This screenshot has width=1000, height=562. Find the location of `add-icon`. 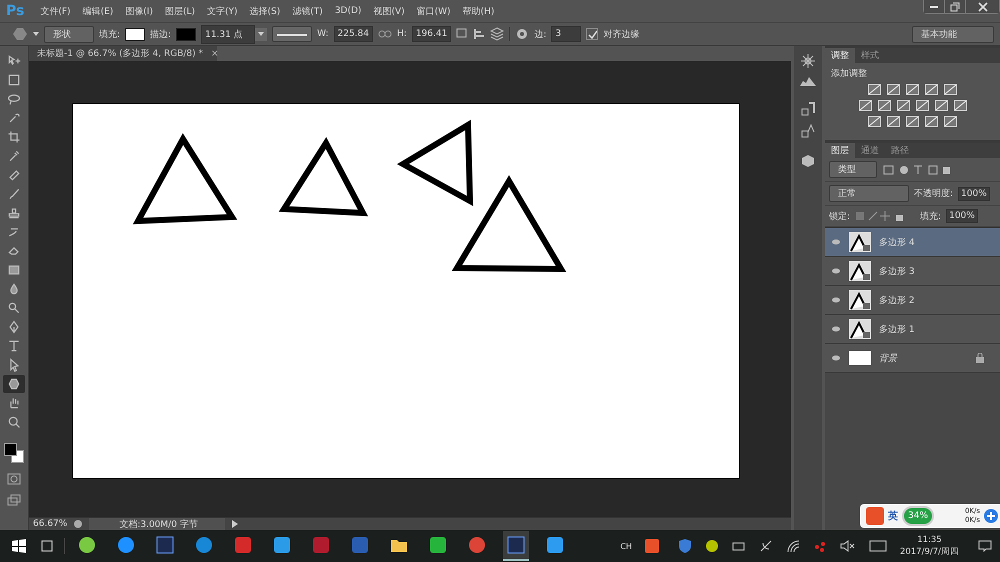

add-icon is located at coordinates (991, 516).